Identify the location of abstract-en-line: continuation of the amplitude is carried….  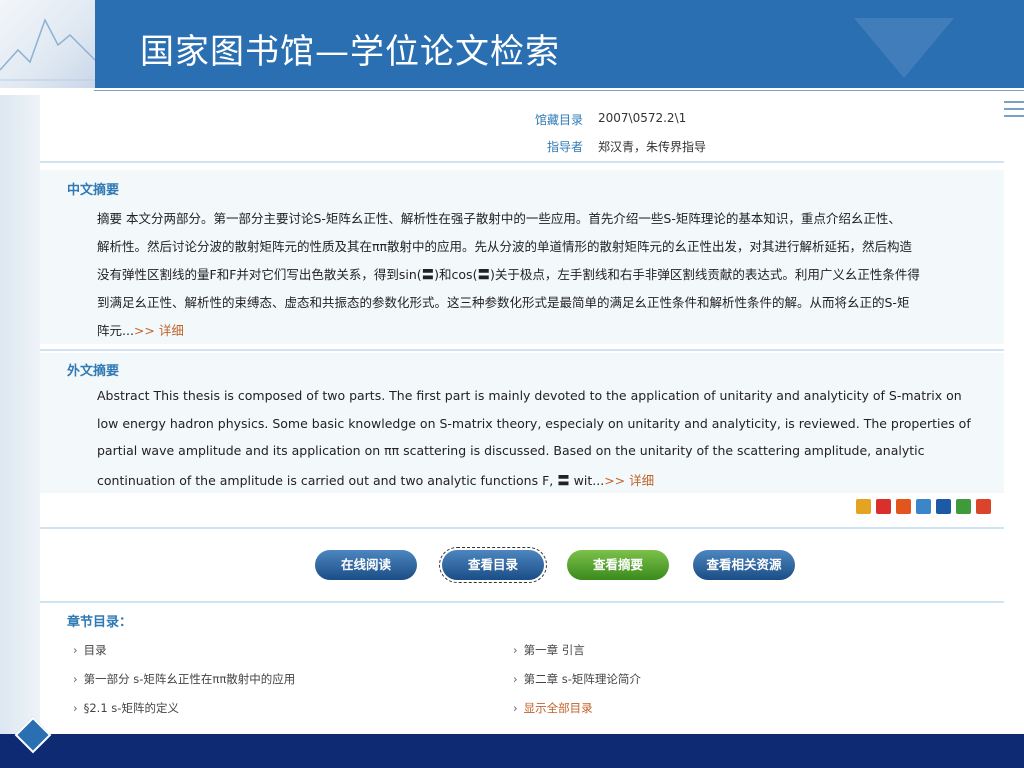
(351, 480).